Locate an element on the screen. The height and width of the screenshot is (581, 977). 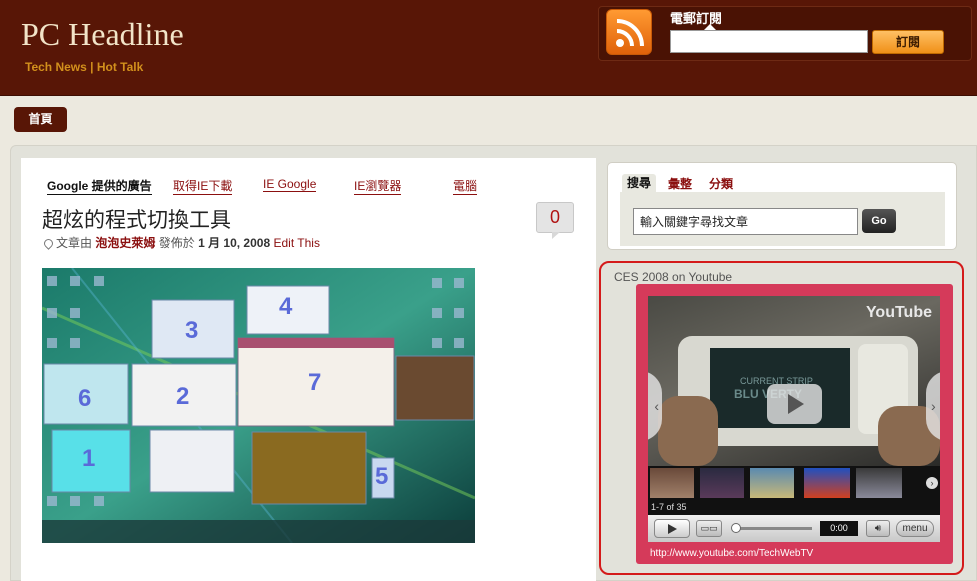
play-overlay-button is located at coordinates (794, 404).